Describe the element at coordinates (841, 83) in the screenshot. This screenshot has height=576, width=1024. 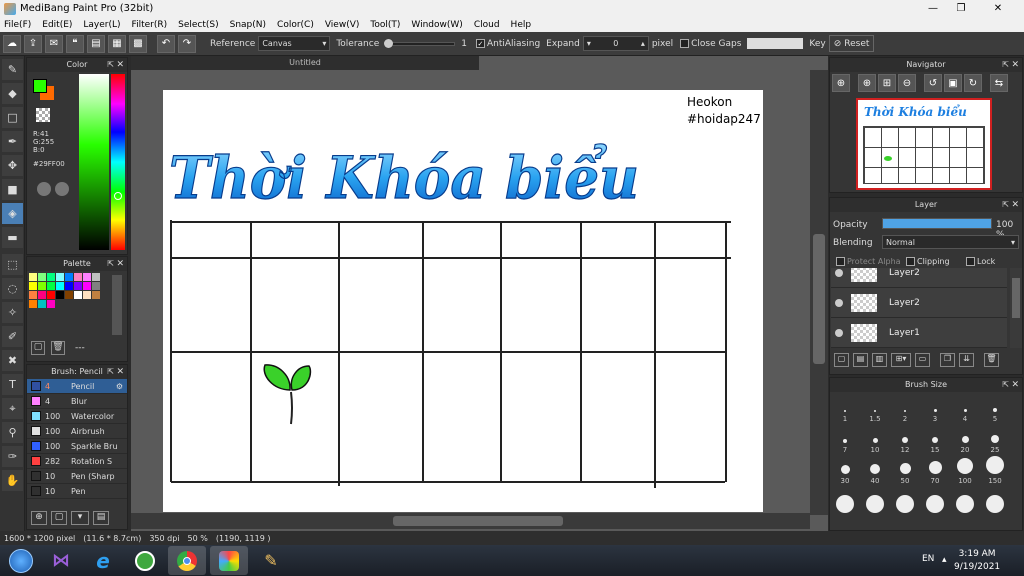
I see `zoom-fit-icon: ⊕` at that location.